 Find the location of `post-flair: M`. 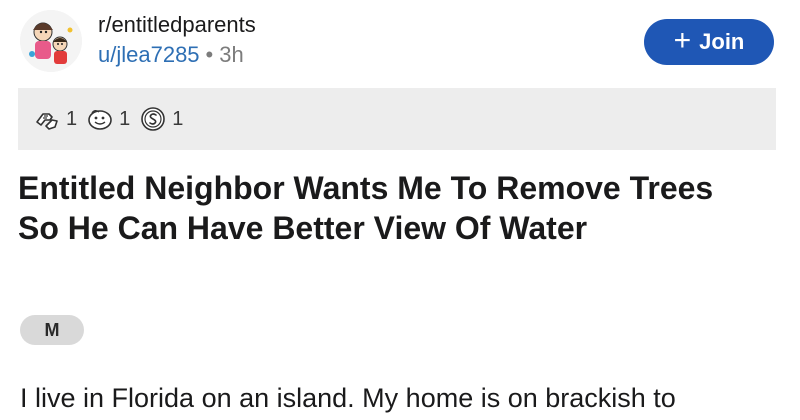

post-flair: M is located at coordinates (52, 330).